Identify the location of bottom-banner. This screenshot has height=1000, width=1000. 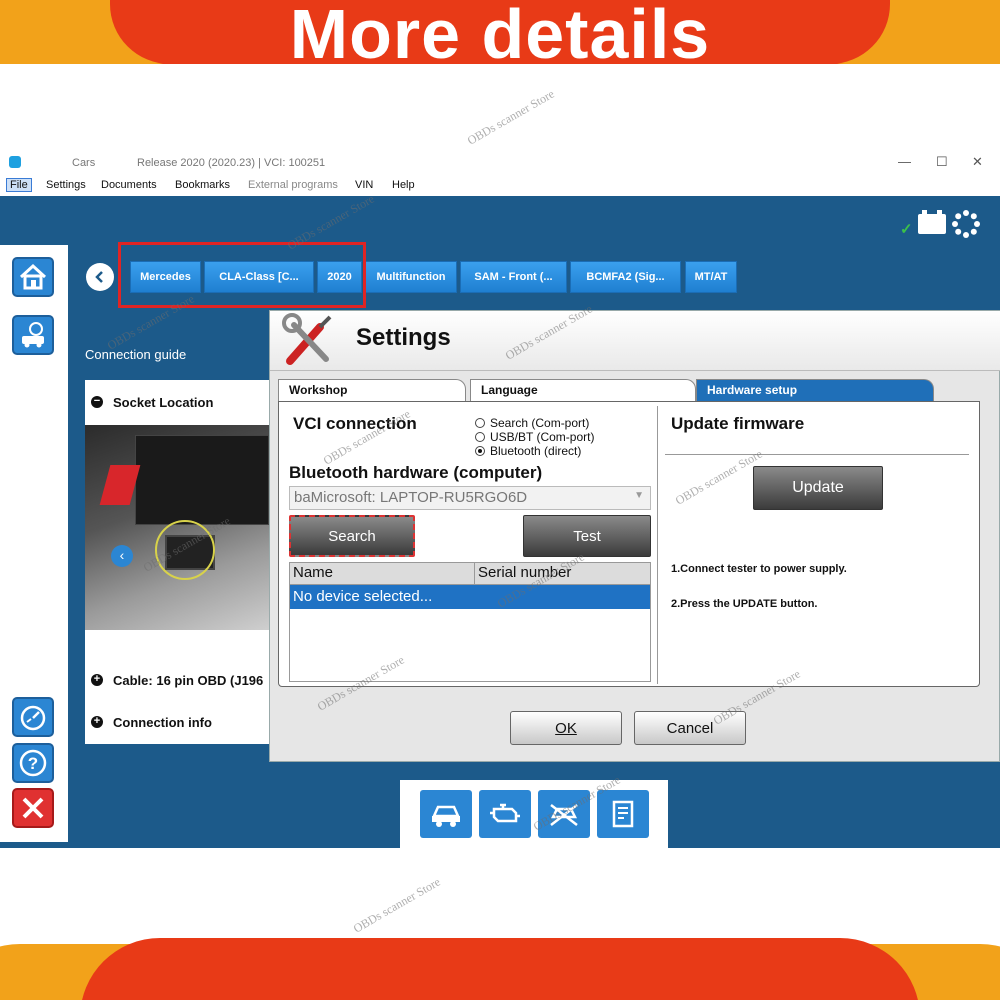
(500, 969).